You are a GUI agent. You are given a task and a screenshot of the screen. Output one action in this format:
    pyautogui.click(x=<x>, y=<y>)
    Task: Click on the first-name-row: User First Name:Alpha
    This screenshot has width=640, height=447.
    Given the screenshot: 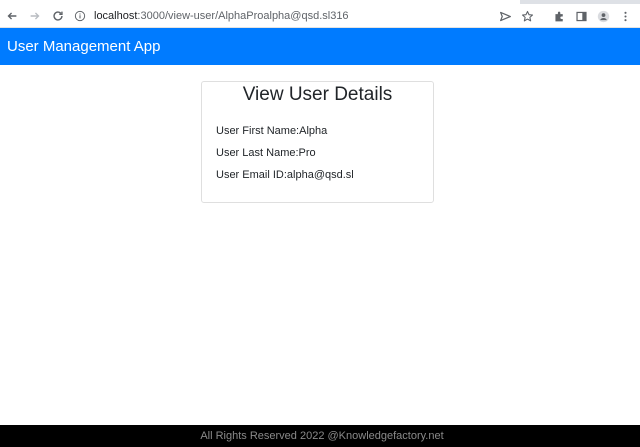 What is the action you would take?
    pyautogui.click(x=271, y=131)
    